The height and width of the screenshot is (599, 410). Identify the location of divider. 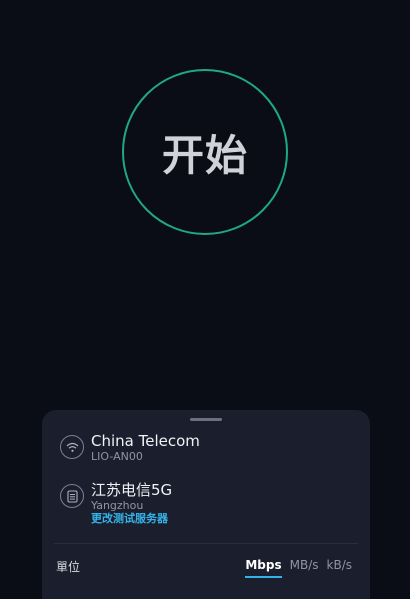
(206, 543).